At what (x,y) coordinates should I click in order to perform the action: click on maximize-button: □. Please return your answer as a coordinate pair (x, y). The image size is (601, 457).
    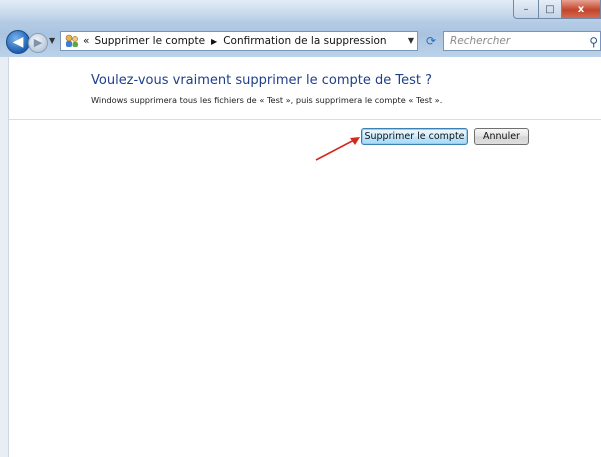
    Looking at the image, I should click on (550, 9).